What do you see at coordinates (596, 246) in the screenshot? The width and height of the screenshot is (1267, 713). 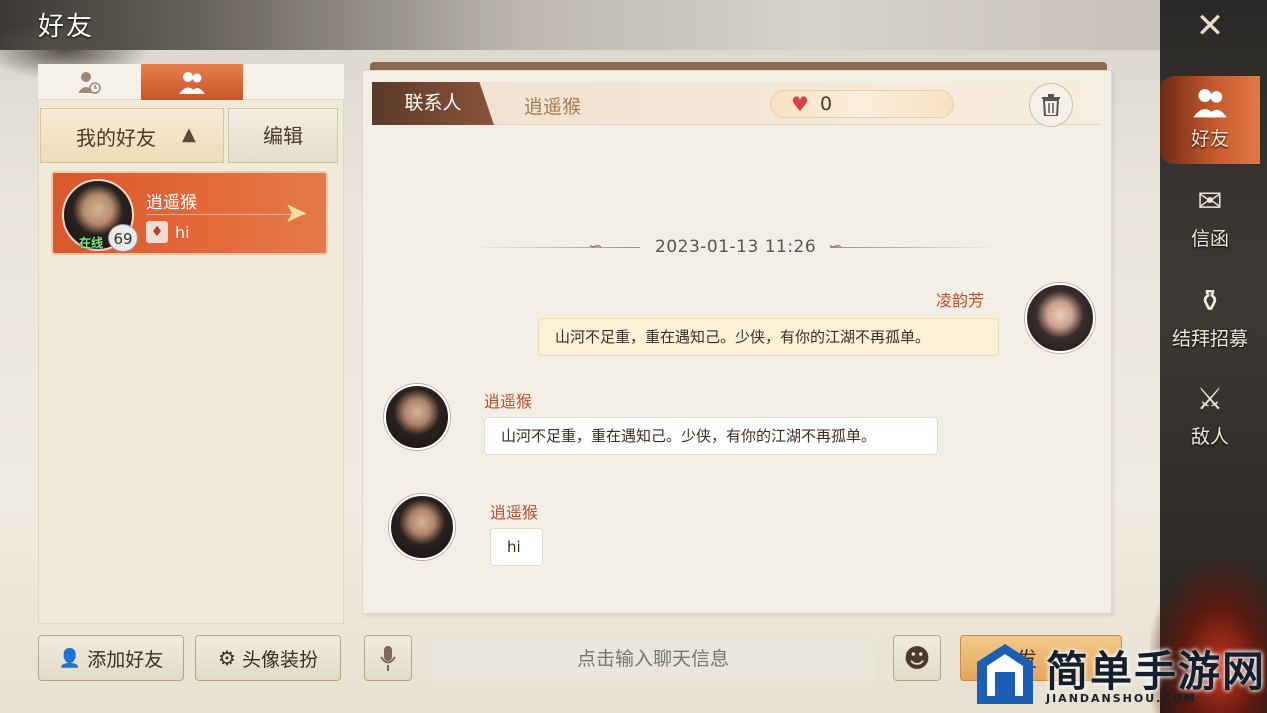 I see `ornament-icon: ∽` at bounding box center [596, 246].